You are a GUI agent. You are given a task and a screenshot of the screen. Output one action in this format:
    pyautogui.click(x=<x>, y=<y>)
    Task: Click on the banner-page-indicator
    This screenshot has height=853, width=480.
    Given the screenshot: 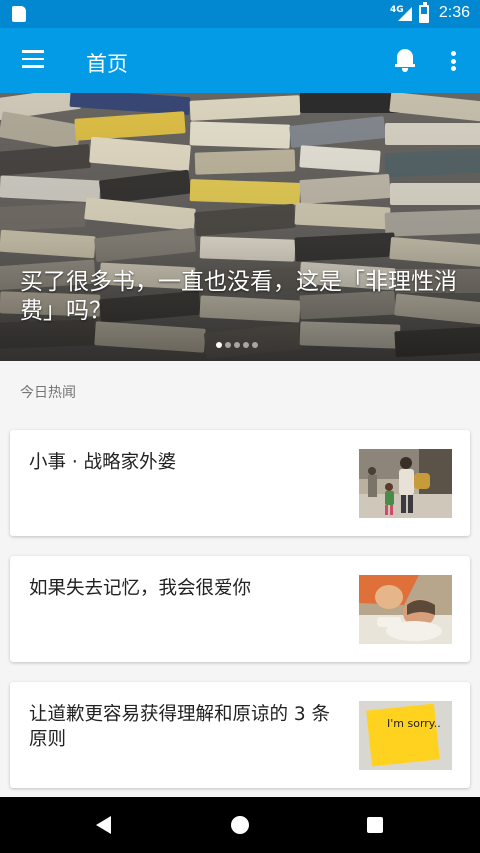 What is the action you would take?
    pyautogui.click(x=237, y=346)
    